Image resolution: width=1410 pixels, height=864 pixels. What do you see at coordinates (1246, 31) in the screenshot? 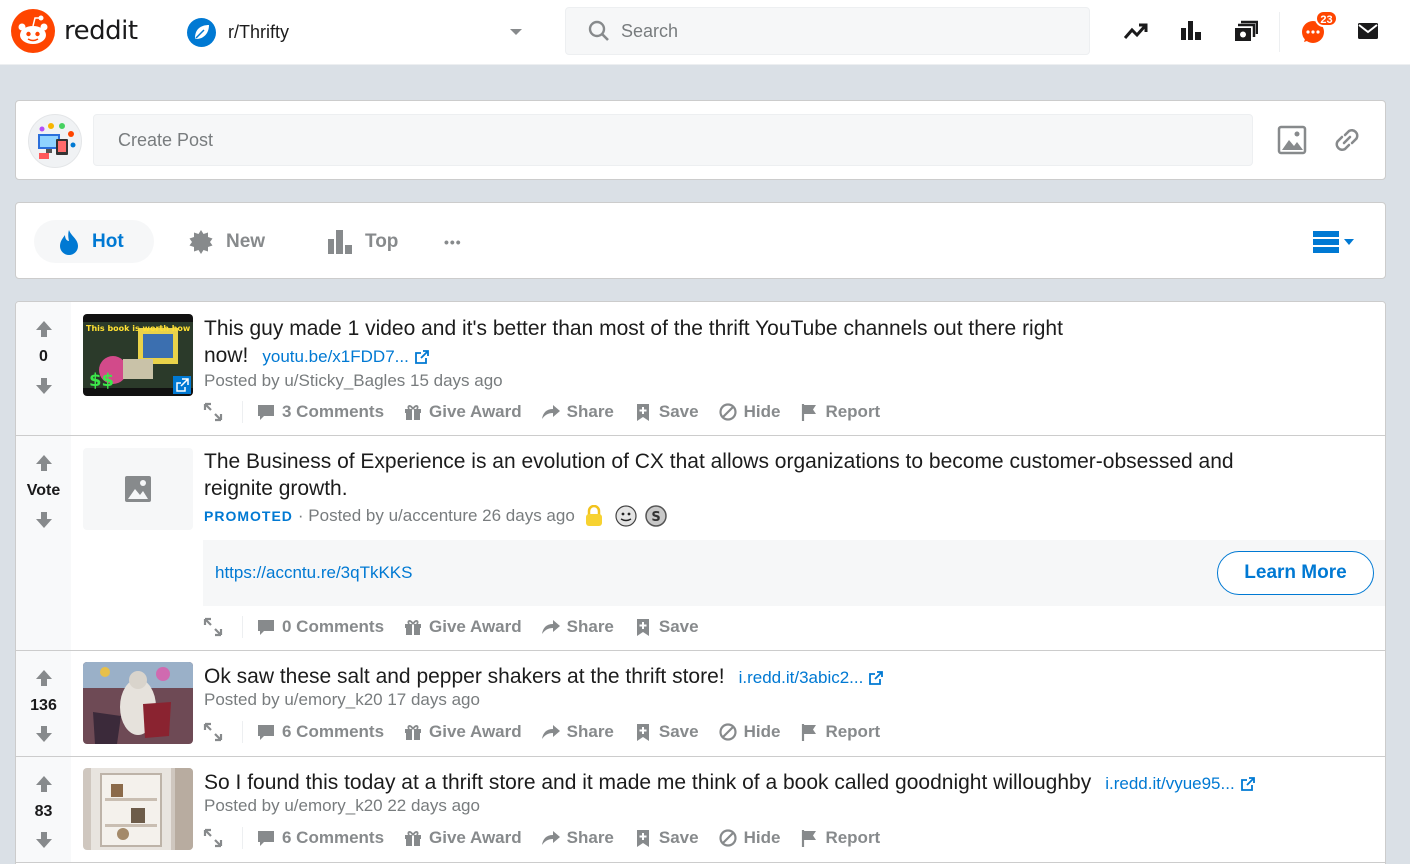
I see `reddit-live-icon` at bounding box center [1246, 31].